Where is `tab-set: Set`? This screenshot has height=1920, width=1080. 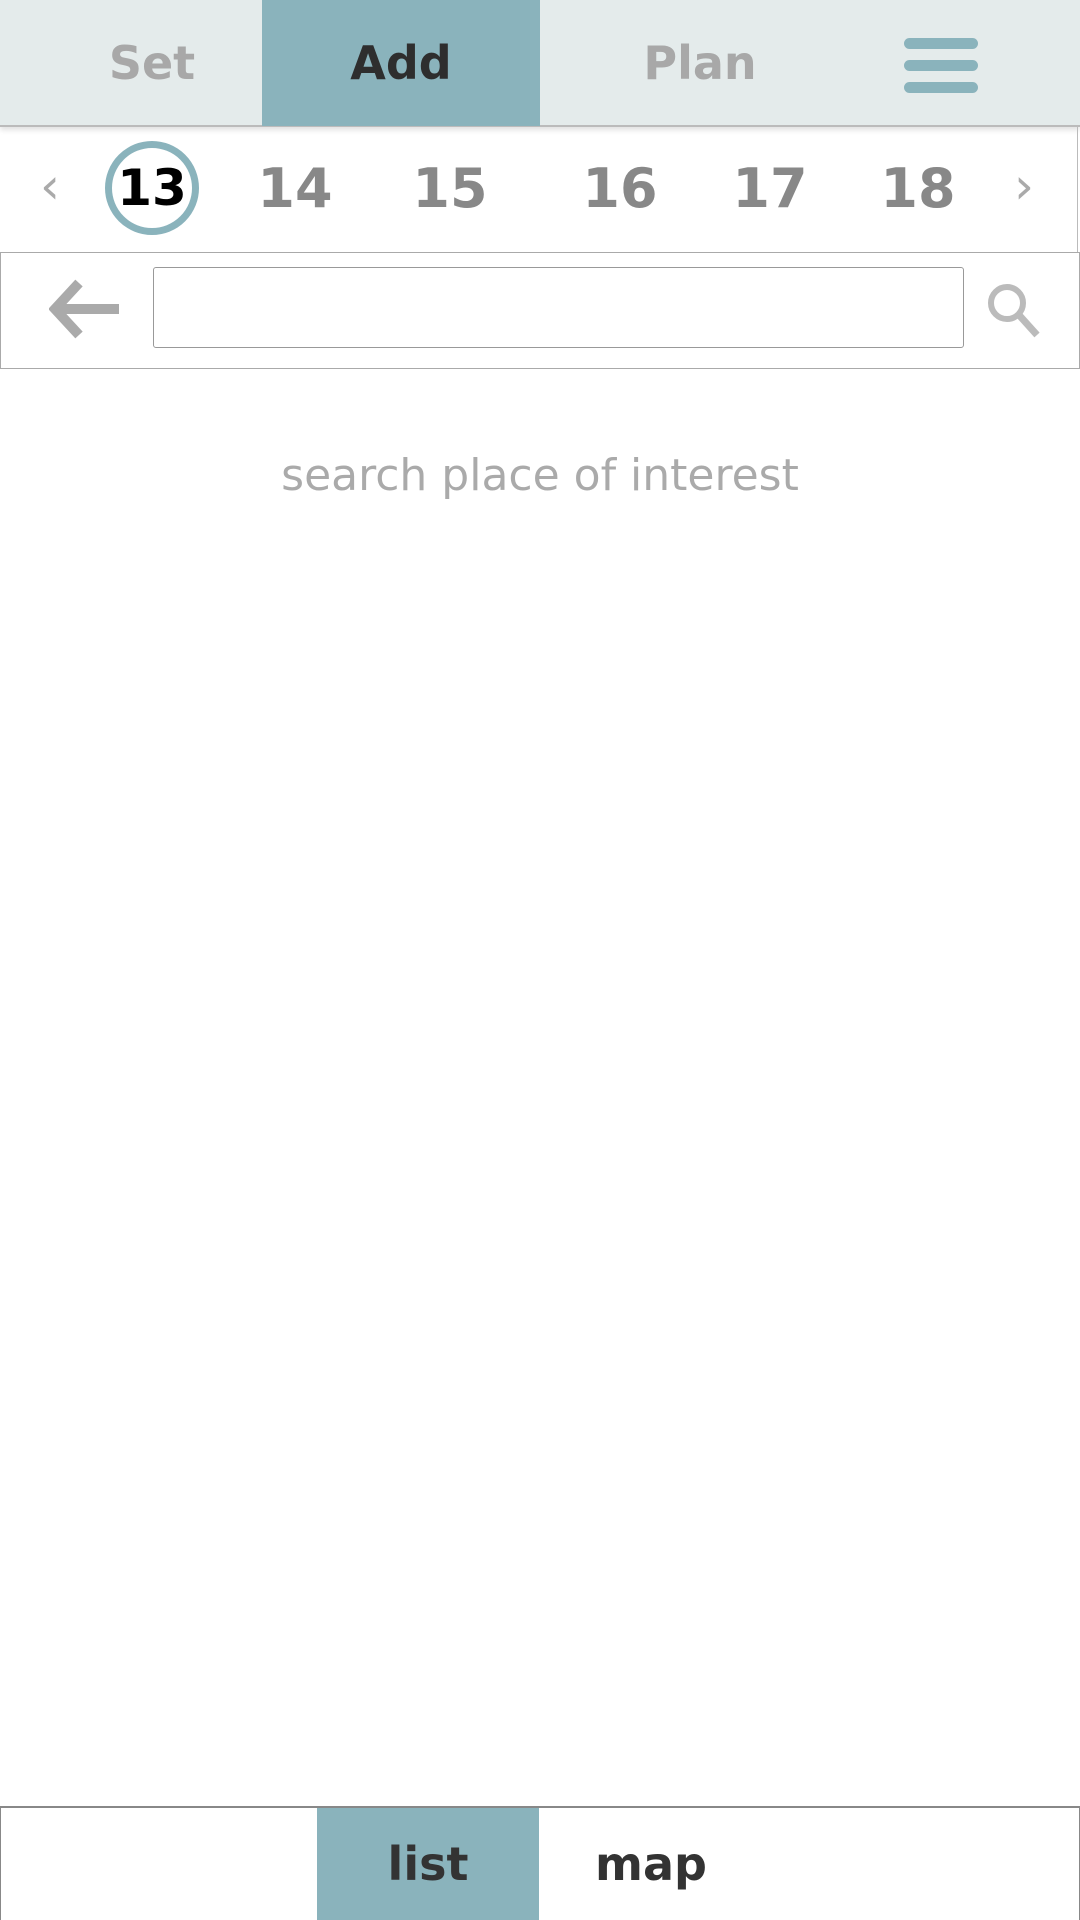
tab-set: Set is located at coordinates (152, 63).